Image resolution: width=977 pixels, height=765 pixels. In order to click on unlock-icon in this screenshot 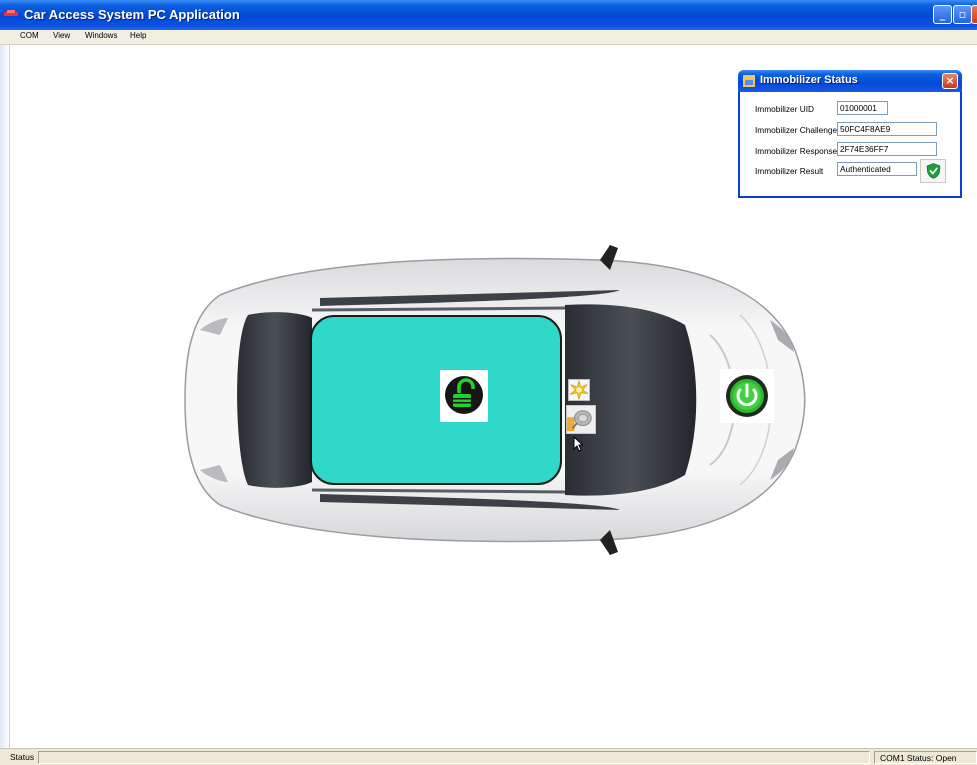, I will do `click(464, 395)`.